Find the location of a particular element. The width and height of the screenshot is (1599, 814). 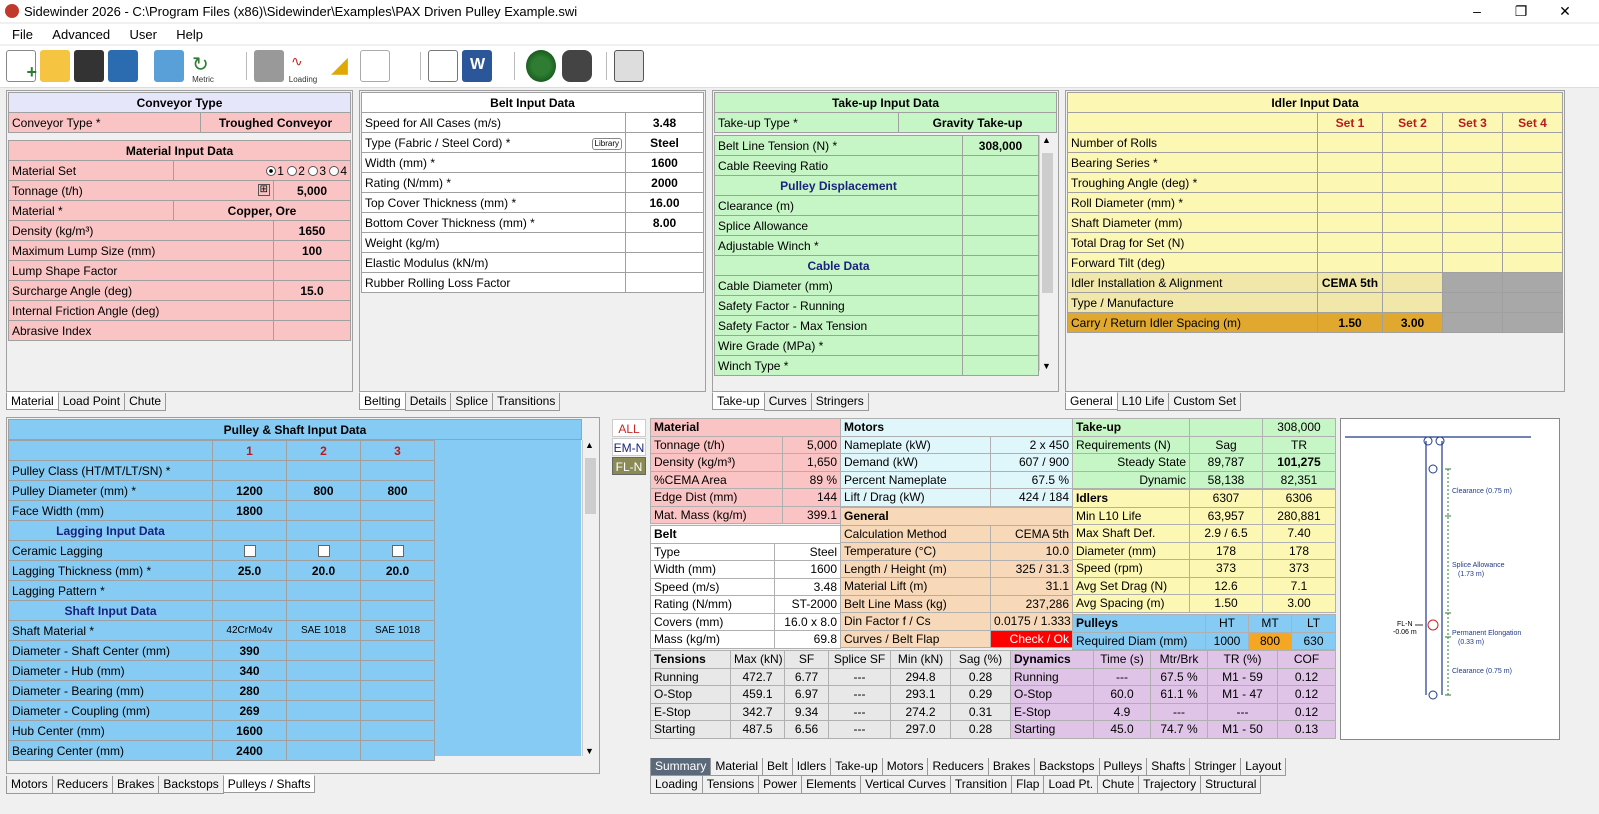

idler-number-of-rolls-set3 is located at coordinates (1472, 142).